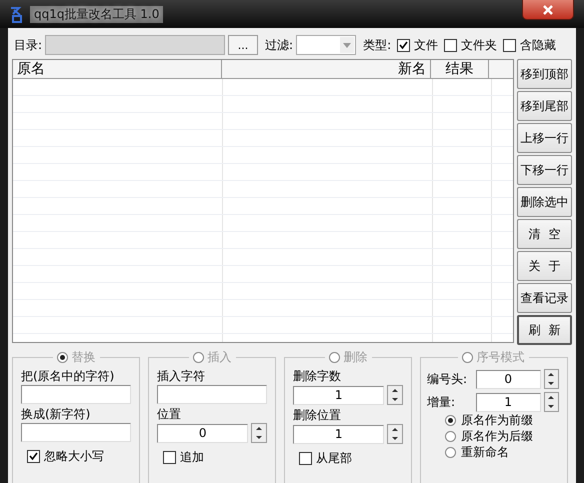 The image size is (584, 483). I want to click on side-button: 下移一行, so click(544, 170).